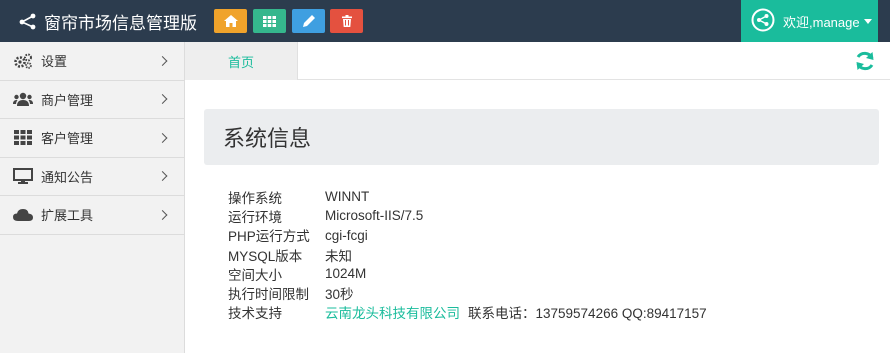  Describe the element at coordinates (587, 314) in the screenshot. I see `contact-info: 联系电话：13759574266 QQ:89417157` at that location.